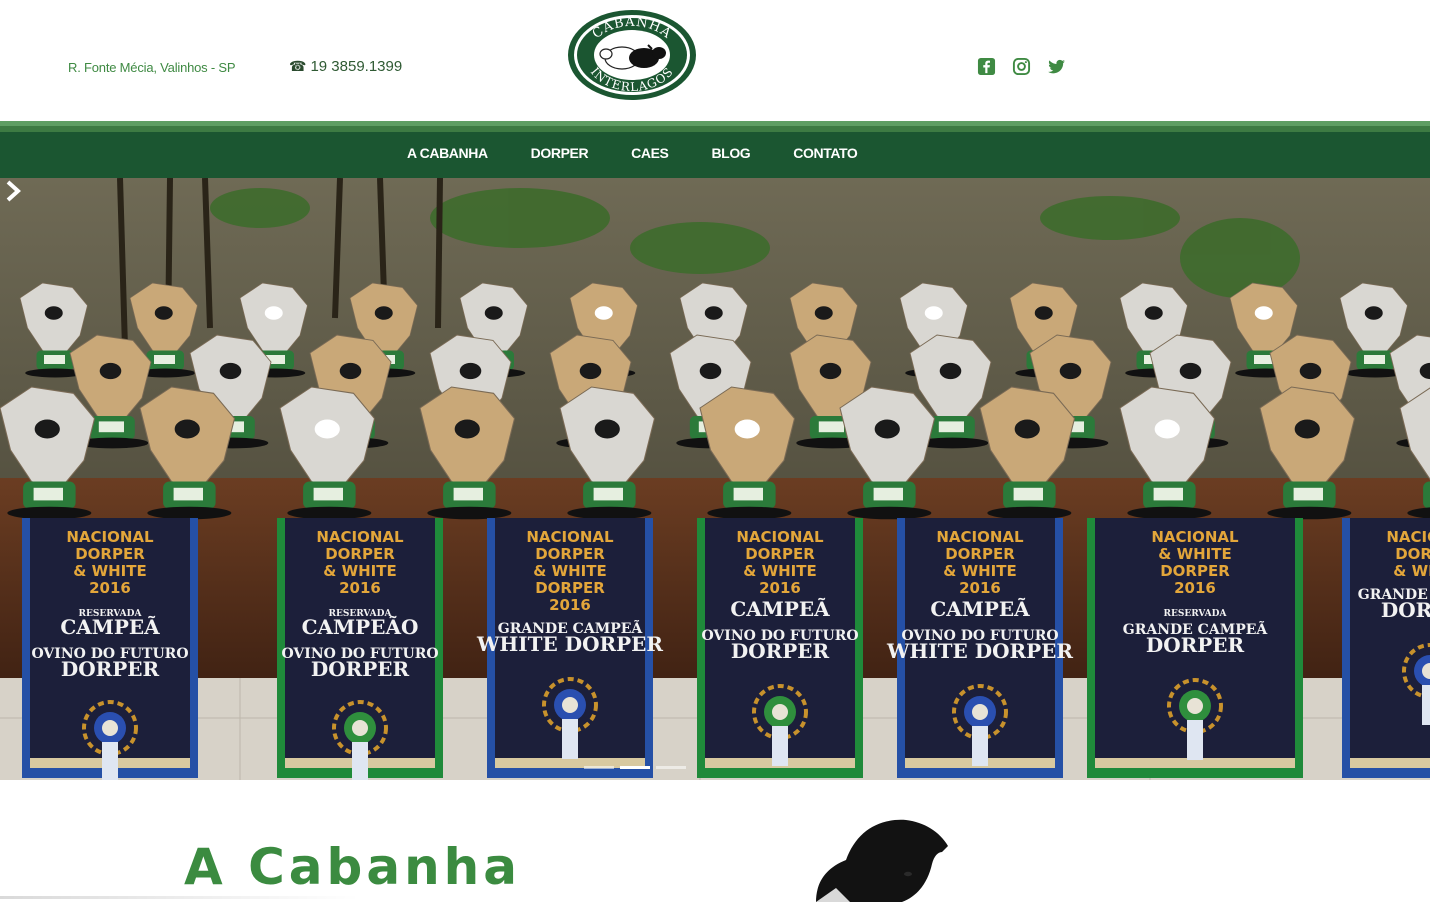  What do you see at coordinates (152, 67) in the screenshot?
I see `address-text: R. Fonte Mécia, Valinhos - SP` at bounding box center [152, 67].